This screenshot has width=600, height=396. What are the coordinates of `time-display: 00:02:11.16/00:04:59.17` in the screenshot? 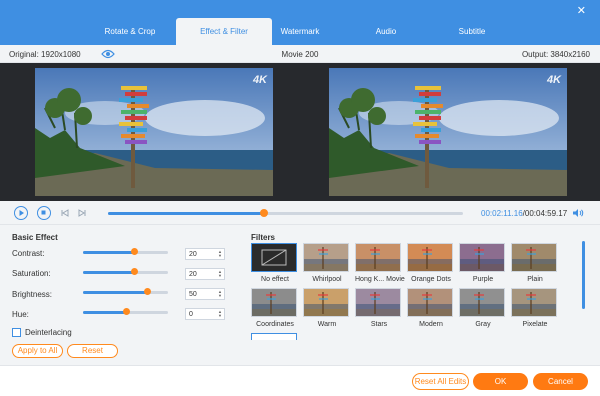 It's located at (524, 213).